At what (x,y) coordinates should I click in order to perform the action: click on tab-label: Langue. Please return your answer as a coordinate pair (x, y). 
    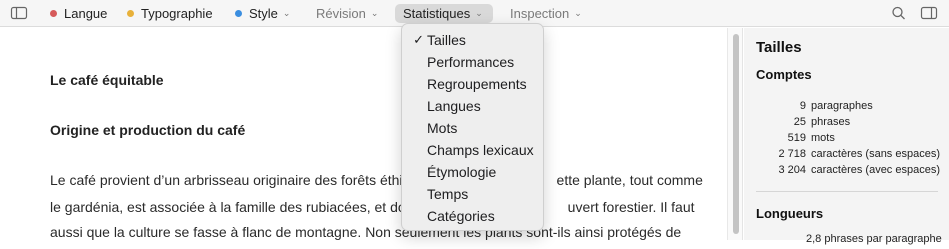
    Looking at the image, I should click on (86, 13).